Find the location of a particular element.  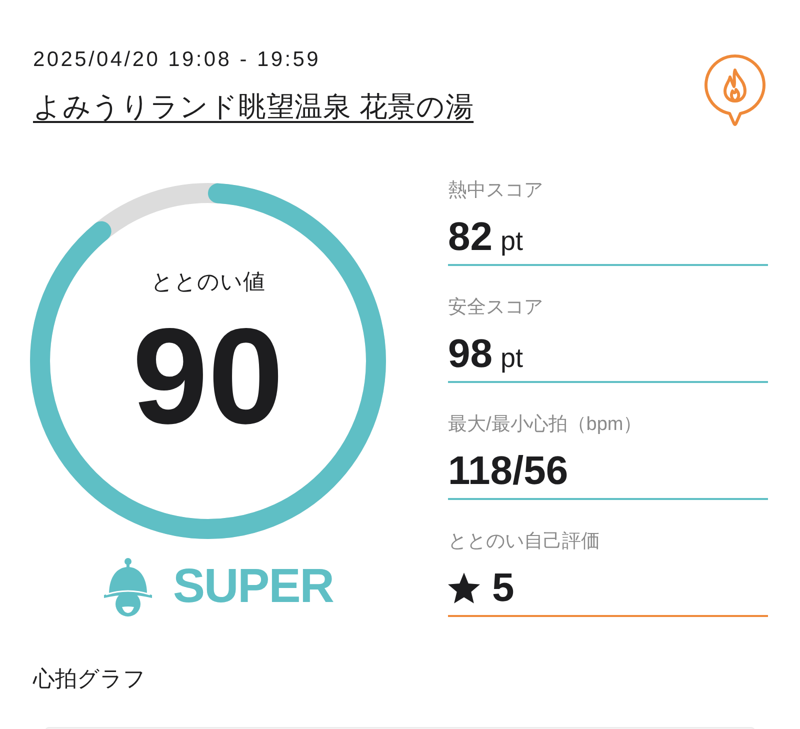

score-value: 90 is located at coordinates (208, 376).